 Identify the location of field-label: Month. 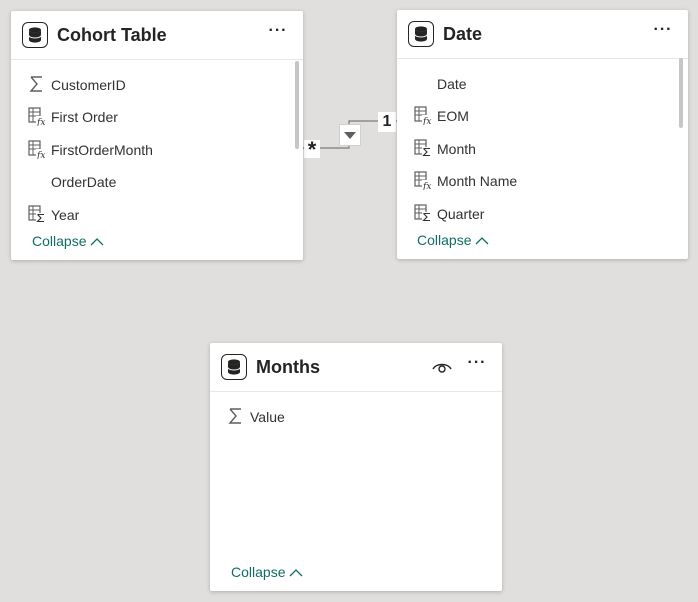
(456, 149).